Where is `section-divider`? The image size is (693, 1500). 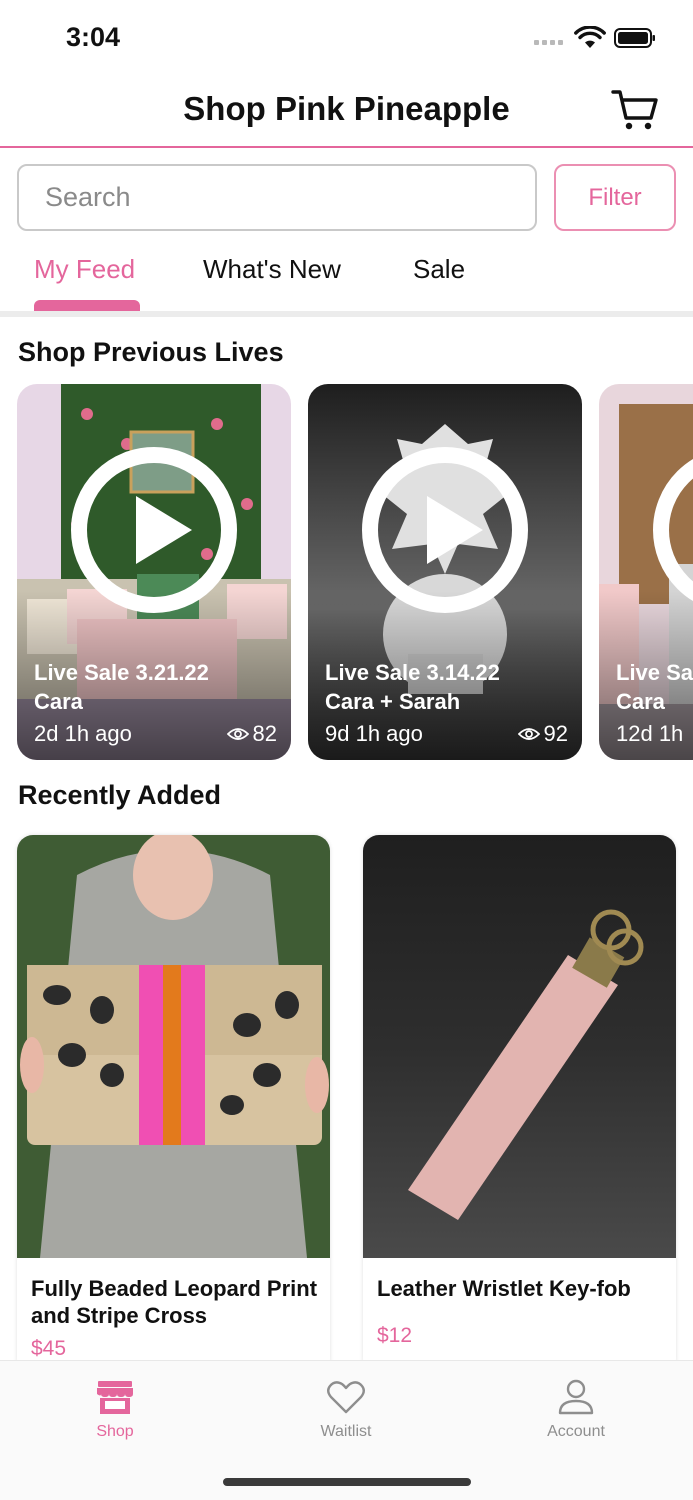
section-divider is located at coordinates (346, 314).